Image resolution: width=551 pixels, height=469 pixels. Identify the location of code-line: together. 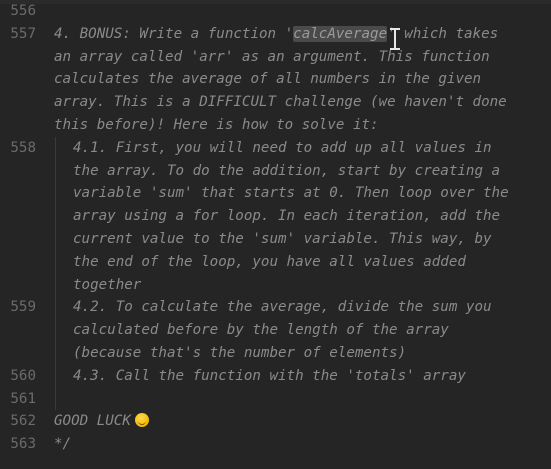
(275, 285).